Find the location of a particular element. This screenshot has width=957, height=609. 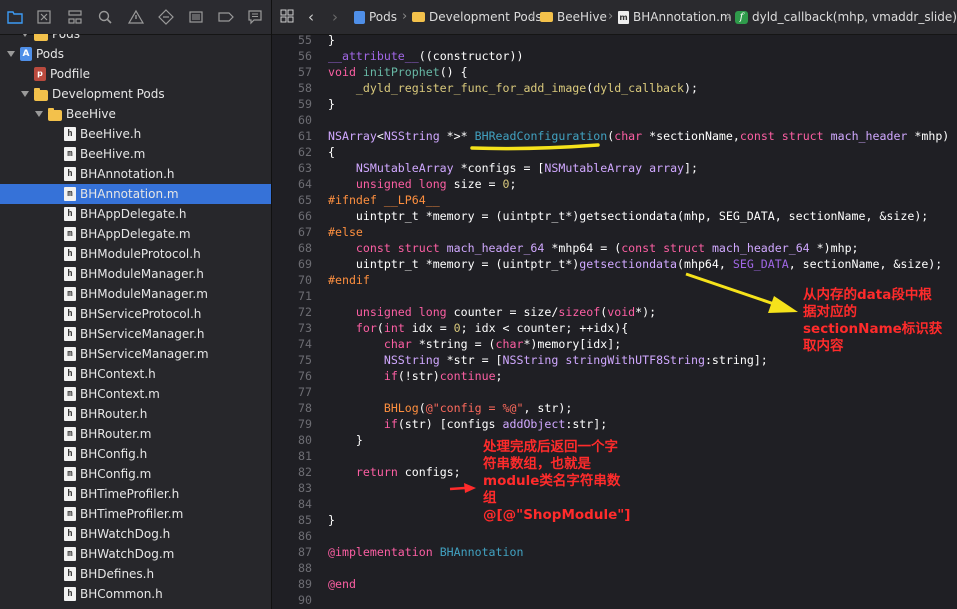

code-line: for(int idx = 0; idx < counter; ++idx){ is located at coordinates (478, 328).